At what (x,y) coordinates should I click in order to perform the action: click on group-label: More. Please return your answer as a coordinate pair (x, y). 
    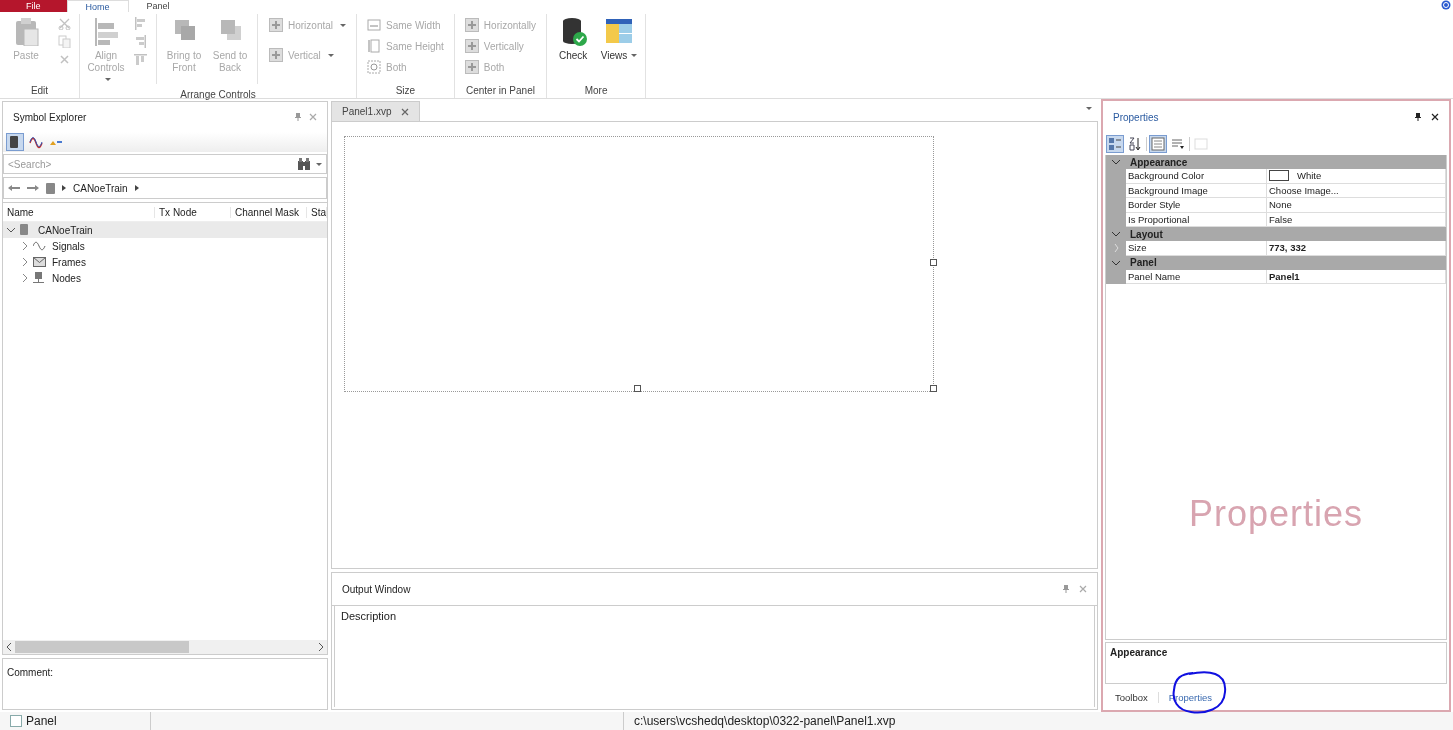
    Looking at the image, I should click on (596, 91).